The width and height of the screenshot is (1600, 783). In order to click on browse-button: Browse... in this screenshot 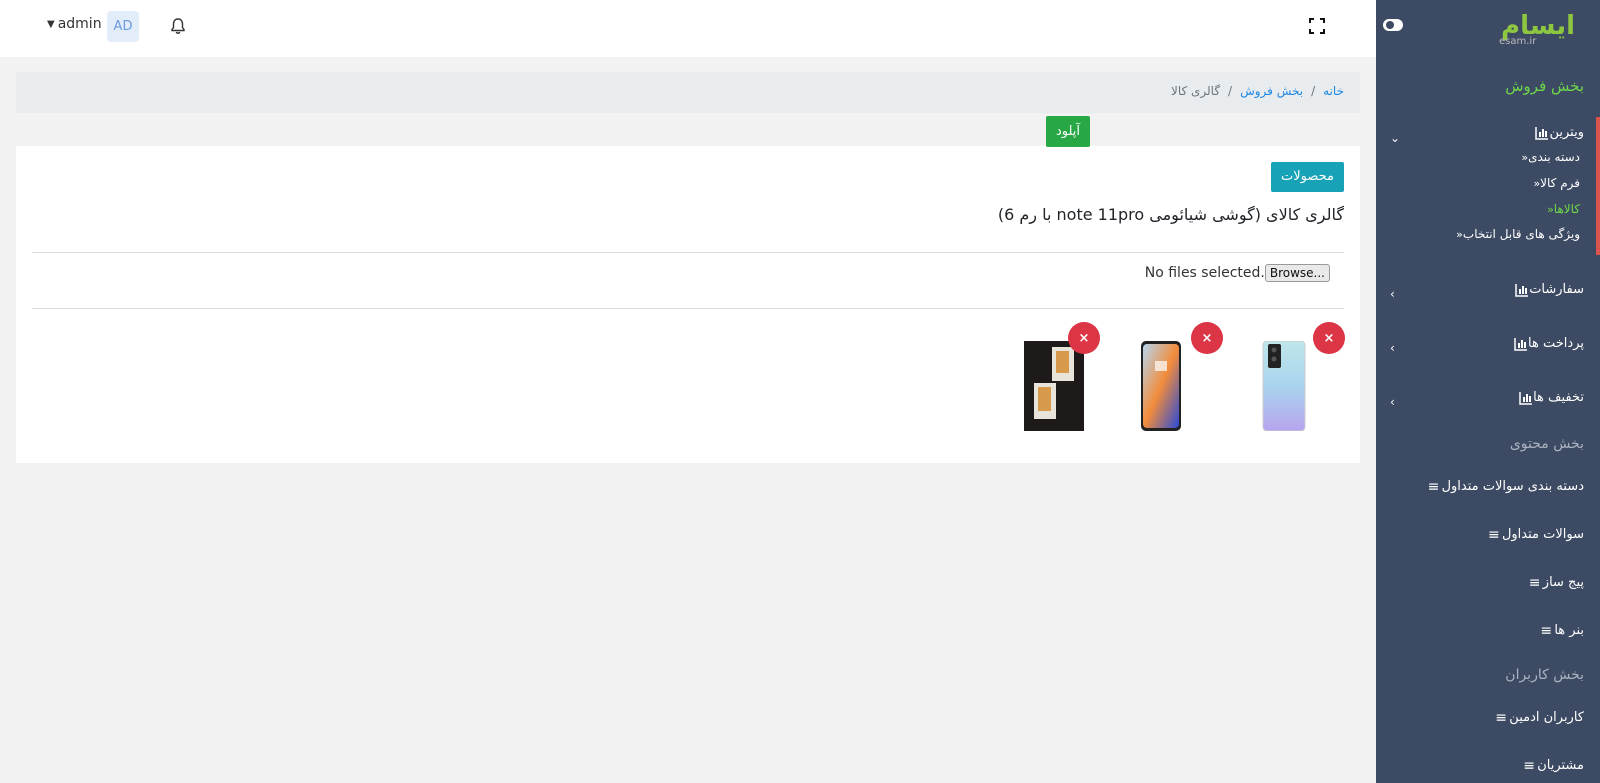, I will do `click(1297, 273)`.